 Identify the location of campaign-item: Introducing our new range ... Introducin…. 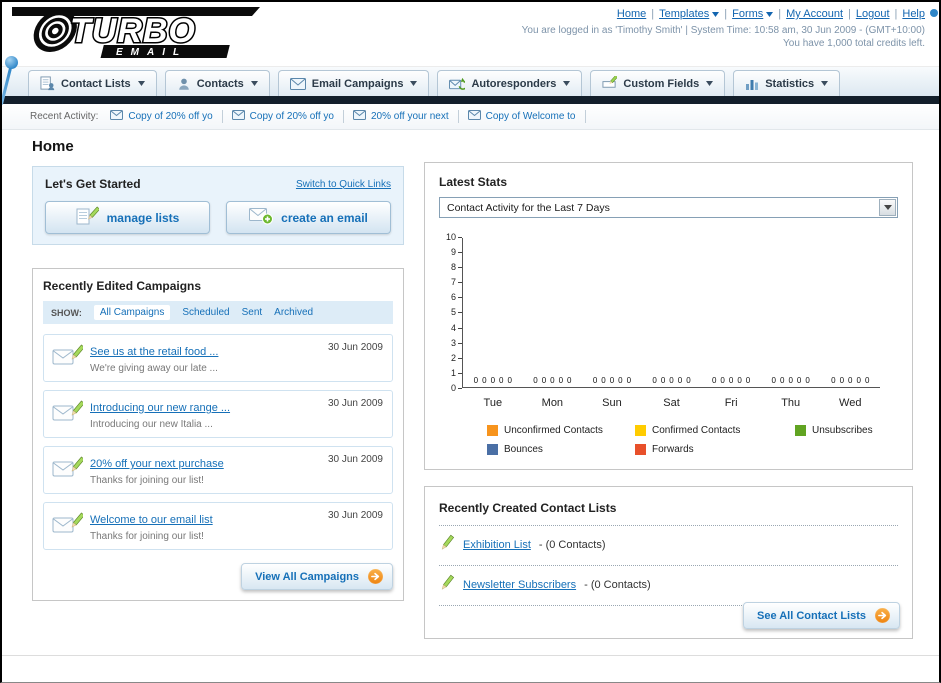
(218, 414).